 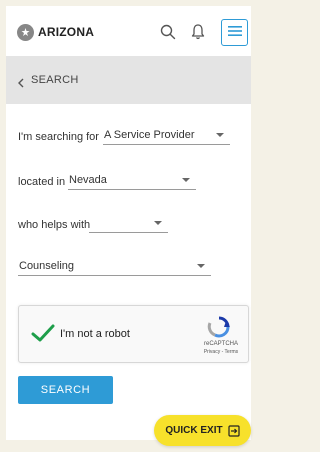 What do you see at coordinates (149, 135) in the screenshot?
I see `provider-type-value: A Service Provider` at bounding box center [149, 135].